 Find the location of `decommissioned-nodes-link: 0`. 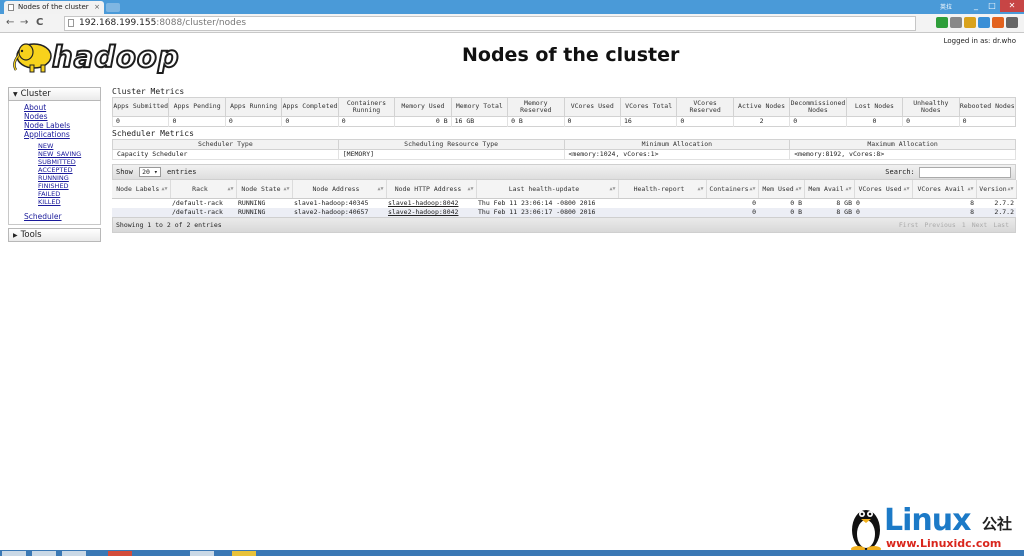

decommissioned-nodes-link: 0 is located at coordinates (795, 121).